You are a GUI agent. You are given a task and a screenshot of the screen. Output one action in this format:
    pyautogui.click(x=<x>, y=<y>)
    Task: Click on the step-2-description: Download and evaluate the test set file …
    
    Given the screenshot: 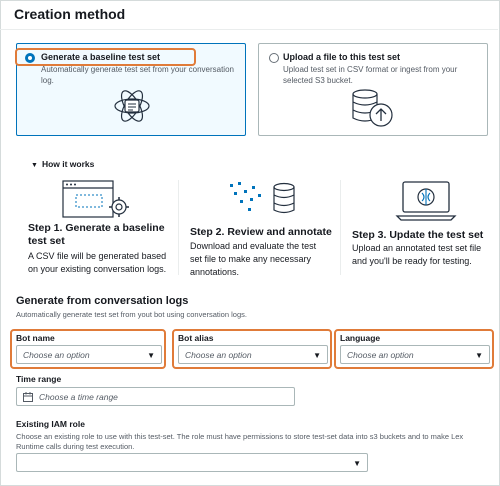 What is the action you would take?
    pyautogui.click(x=253, y=259)
    